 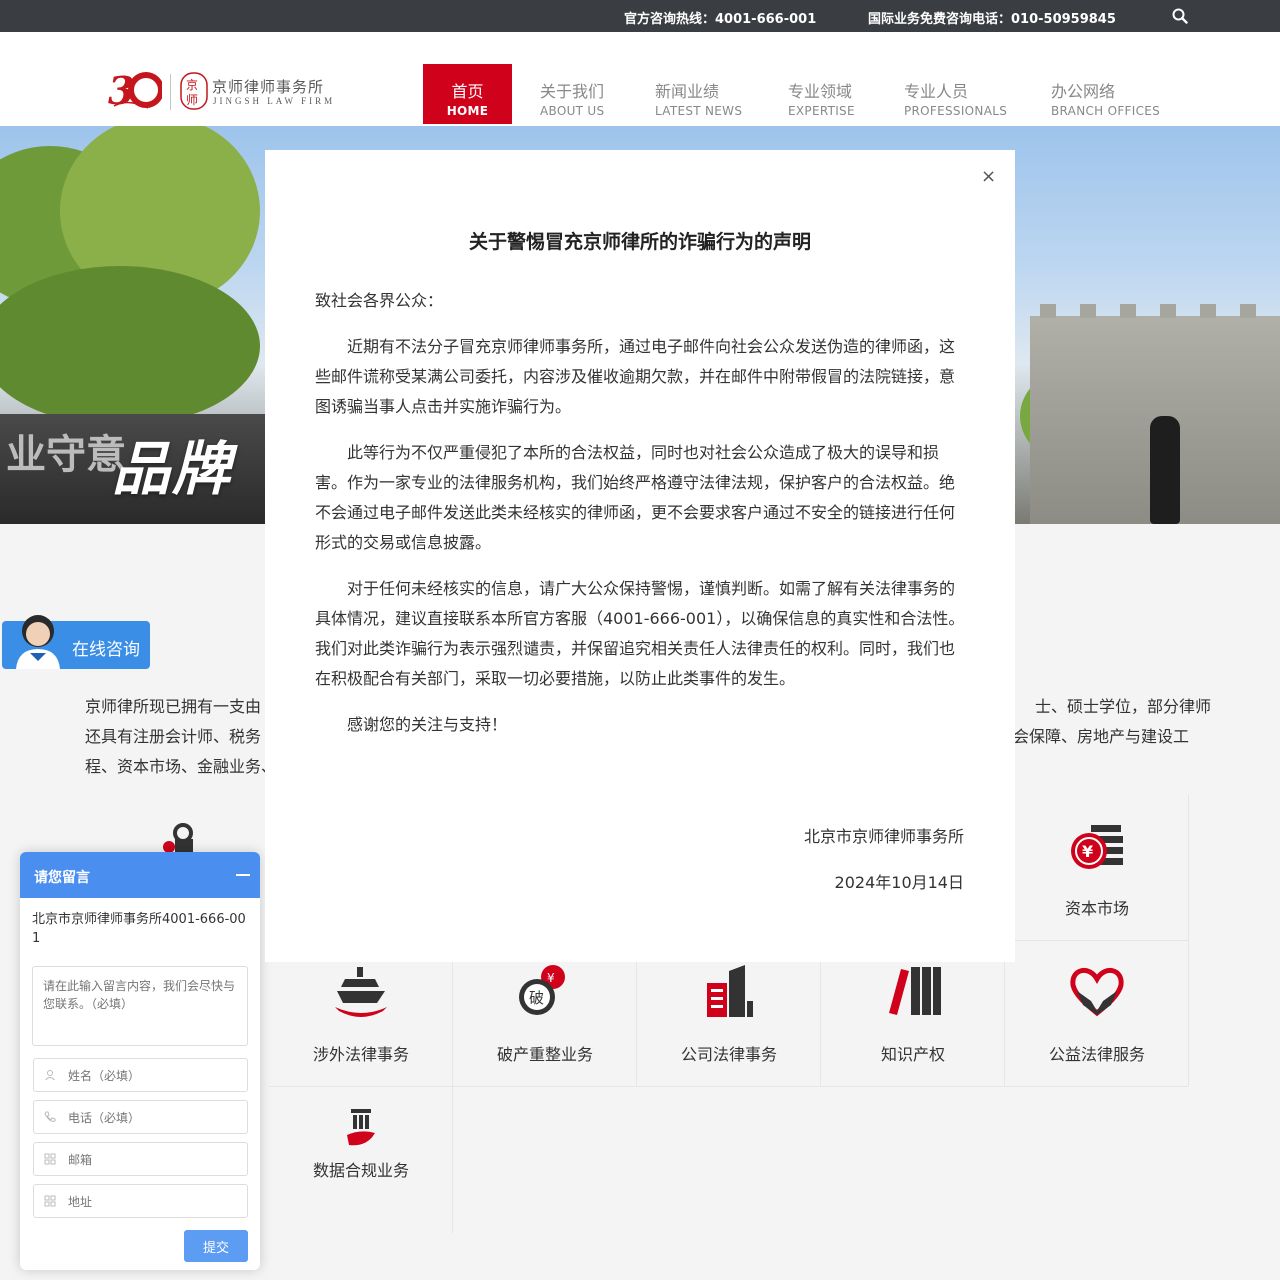 What do you see at coordinates (66, 455) in the screenshot?
I see `hero-sign-text: 业守意` at bounding box center [66, 455].